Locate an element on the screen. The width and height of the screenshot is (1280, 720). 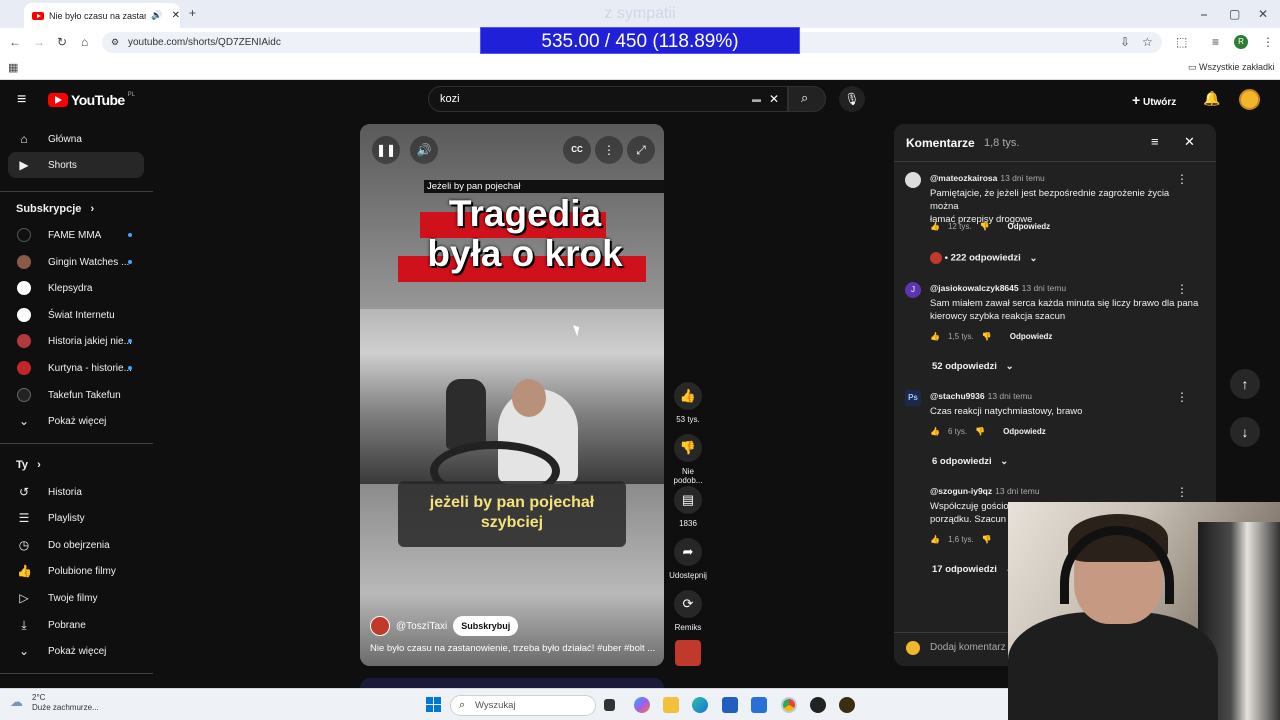
sort-icon: ≡ is located at coordinates (1155, 141).